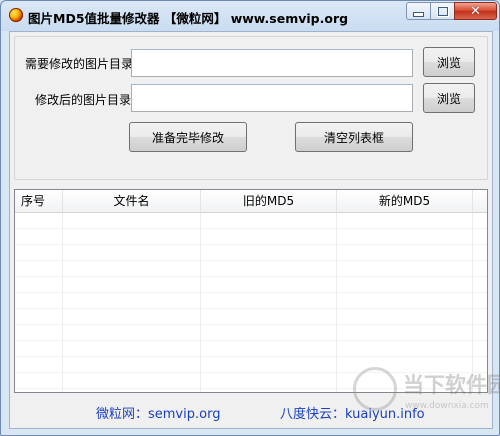  Describe the element at coordinates (132, 201) in the screenshot. I see `column-filename: 文件名` at that location.